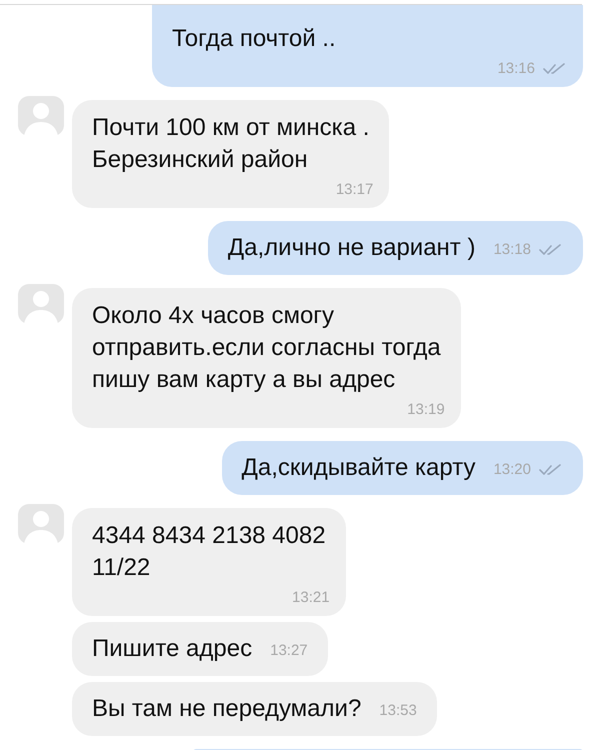  Describe the element at coordinates (352, 248) in the screenshot. I see `message-text: Да,лично не вариант )` at that location.